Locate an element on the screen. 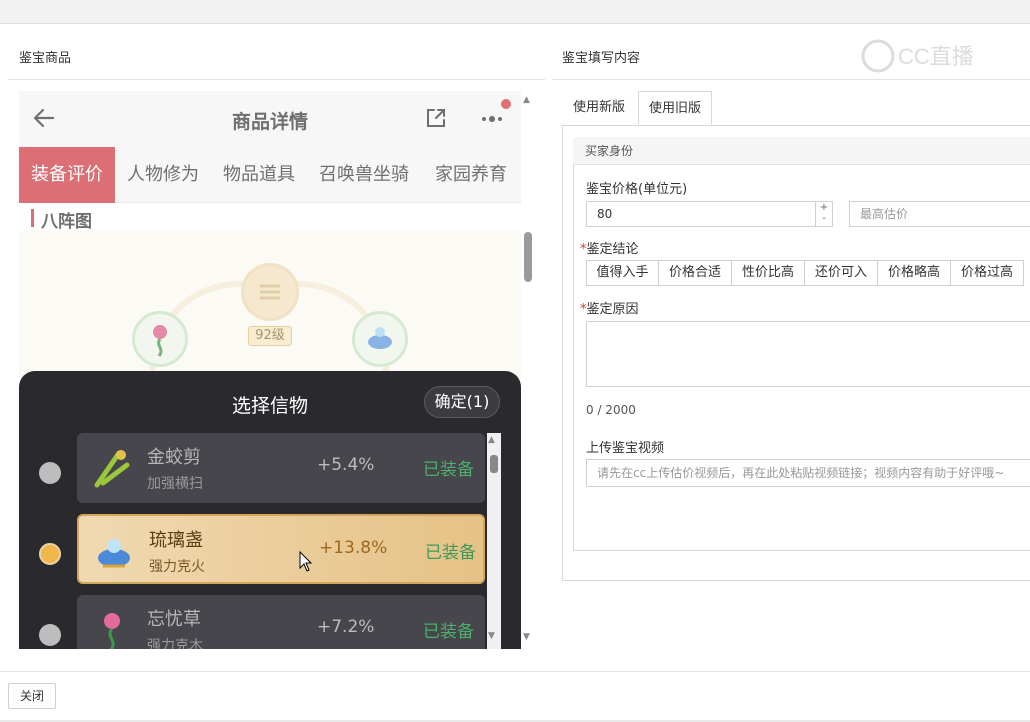 This screenshot has width=1030, height=722. conclusion-label-row: *鉴定结论 is located at coordinates (609, 247).